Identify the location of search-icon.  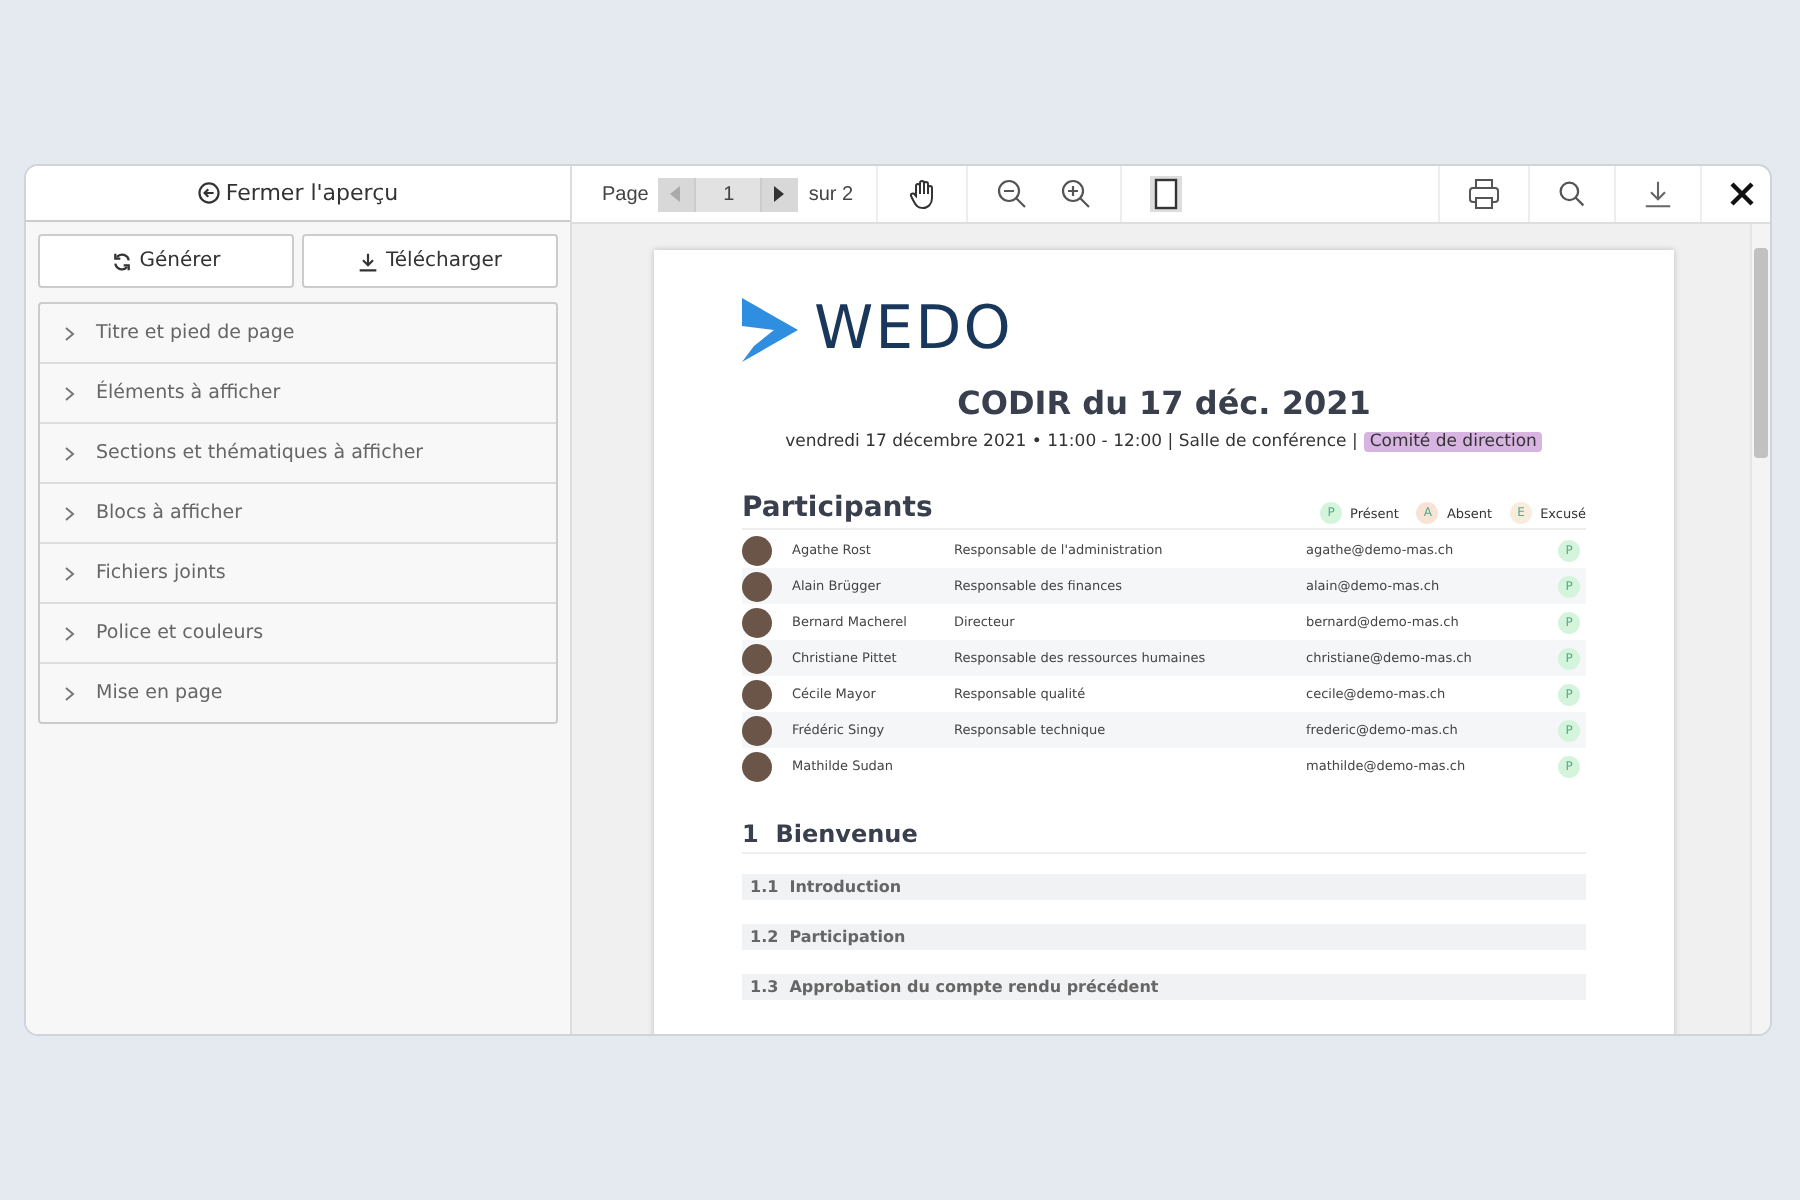
(1572, 194).